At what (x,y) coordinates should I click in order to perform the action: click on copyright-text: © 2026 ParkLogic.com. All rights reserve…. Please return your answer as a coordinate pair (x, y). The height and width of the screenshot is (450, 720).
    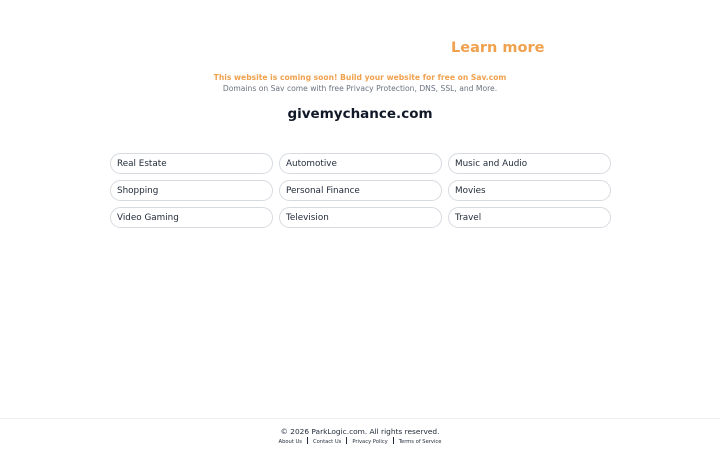
    Looking at the image, I should click on (360, 431).